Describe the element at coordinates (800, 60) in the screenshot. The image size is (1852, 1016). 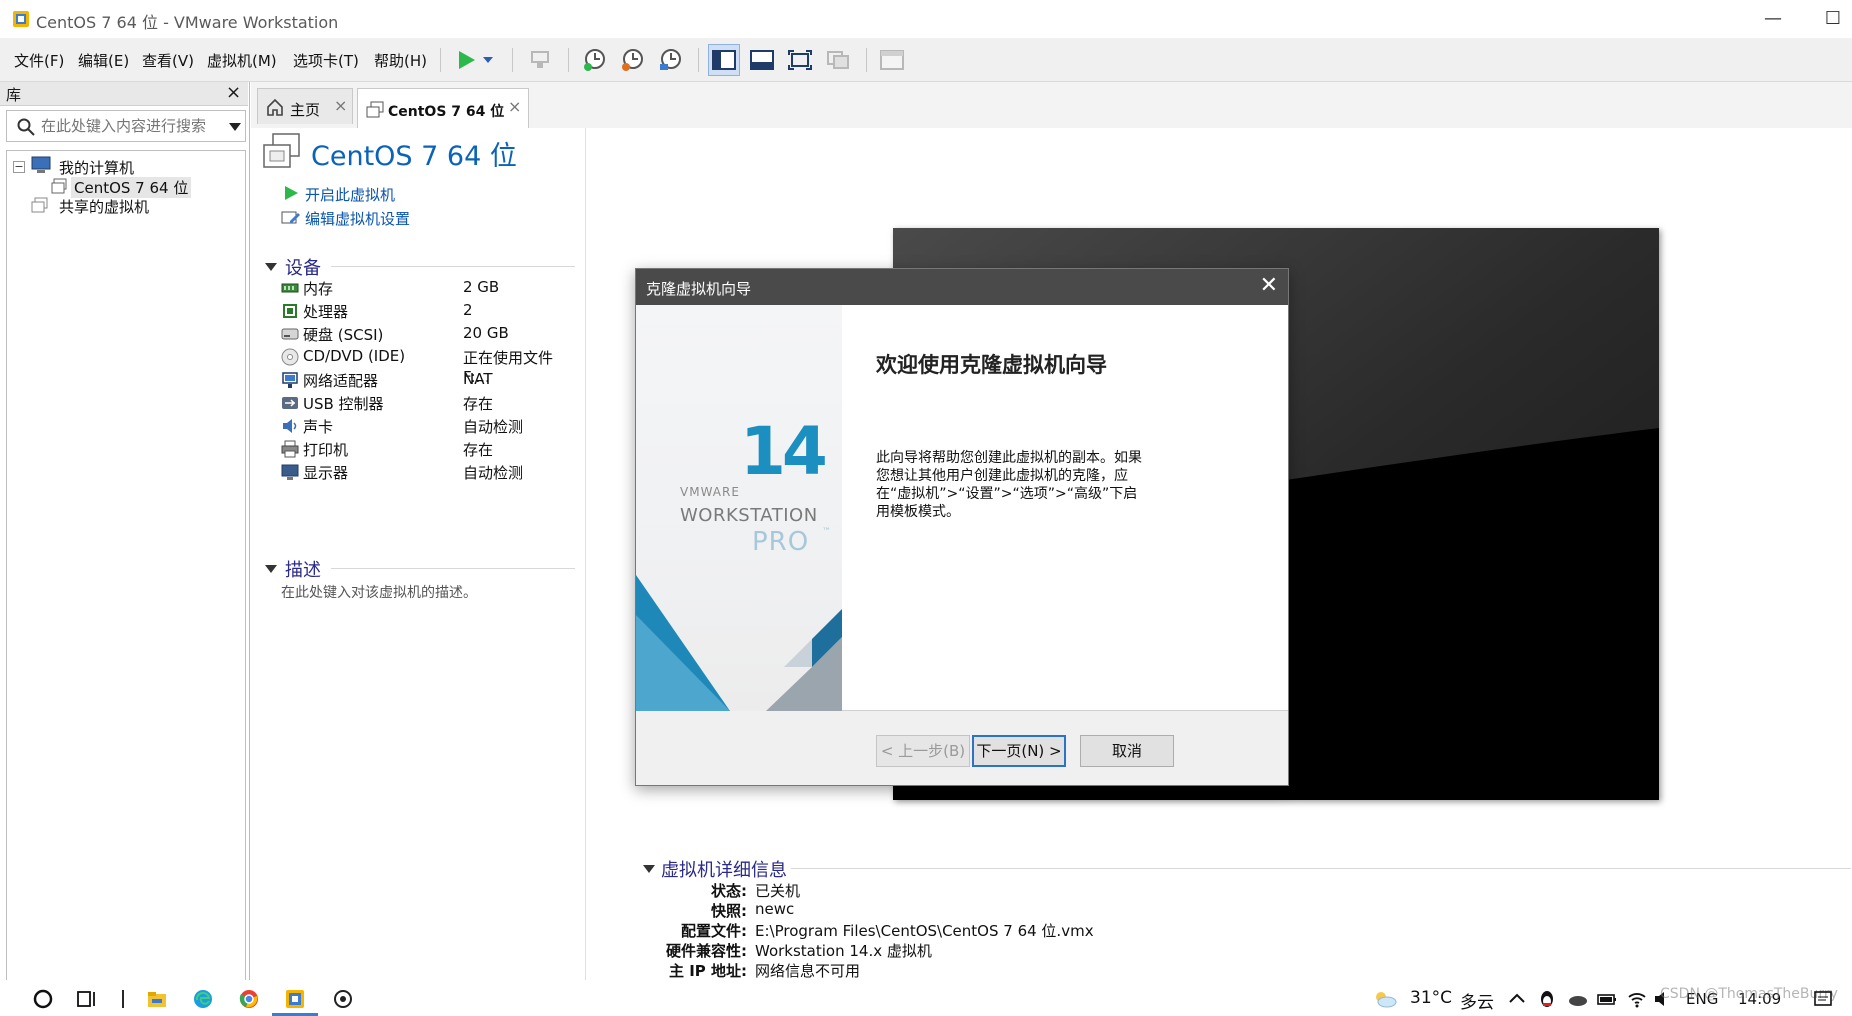
I see `full-screen-button` at that location.